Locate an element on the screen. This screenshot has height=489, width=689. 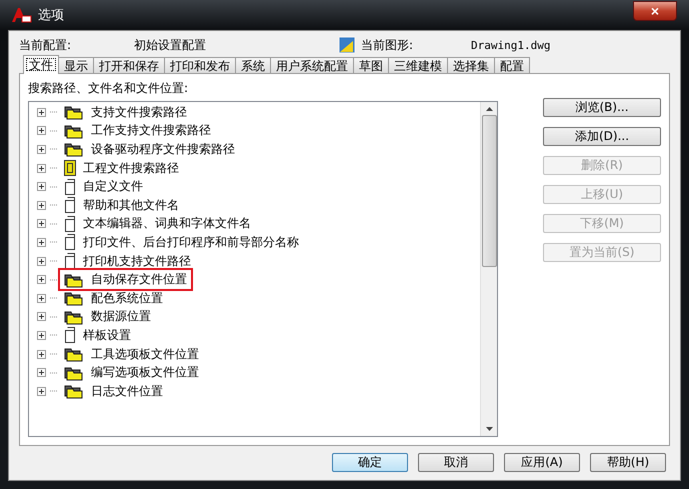
dialog-button: 帮助(H) is located at coordinates (628, 462).